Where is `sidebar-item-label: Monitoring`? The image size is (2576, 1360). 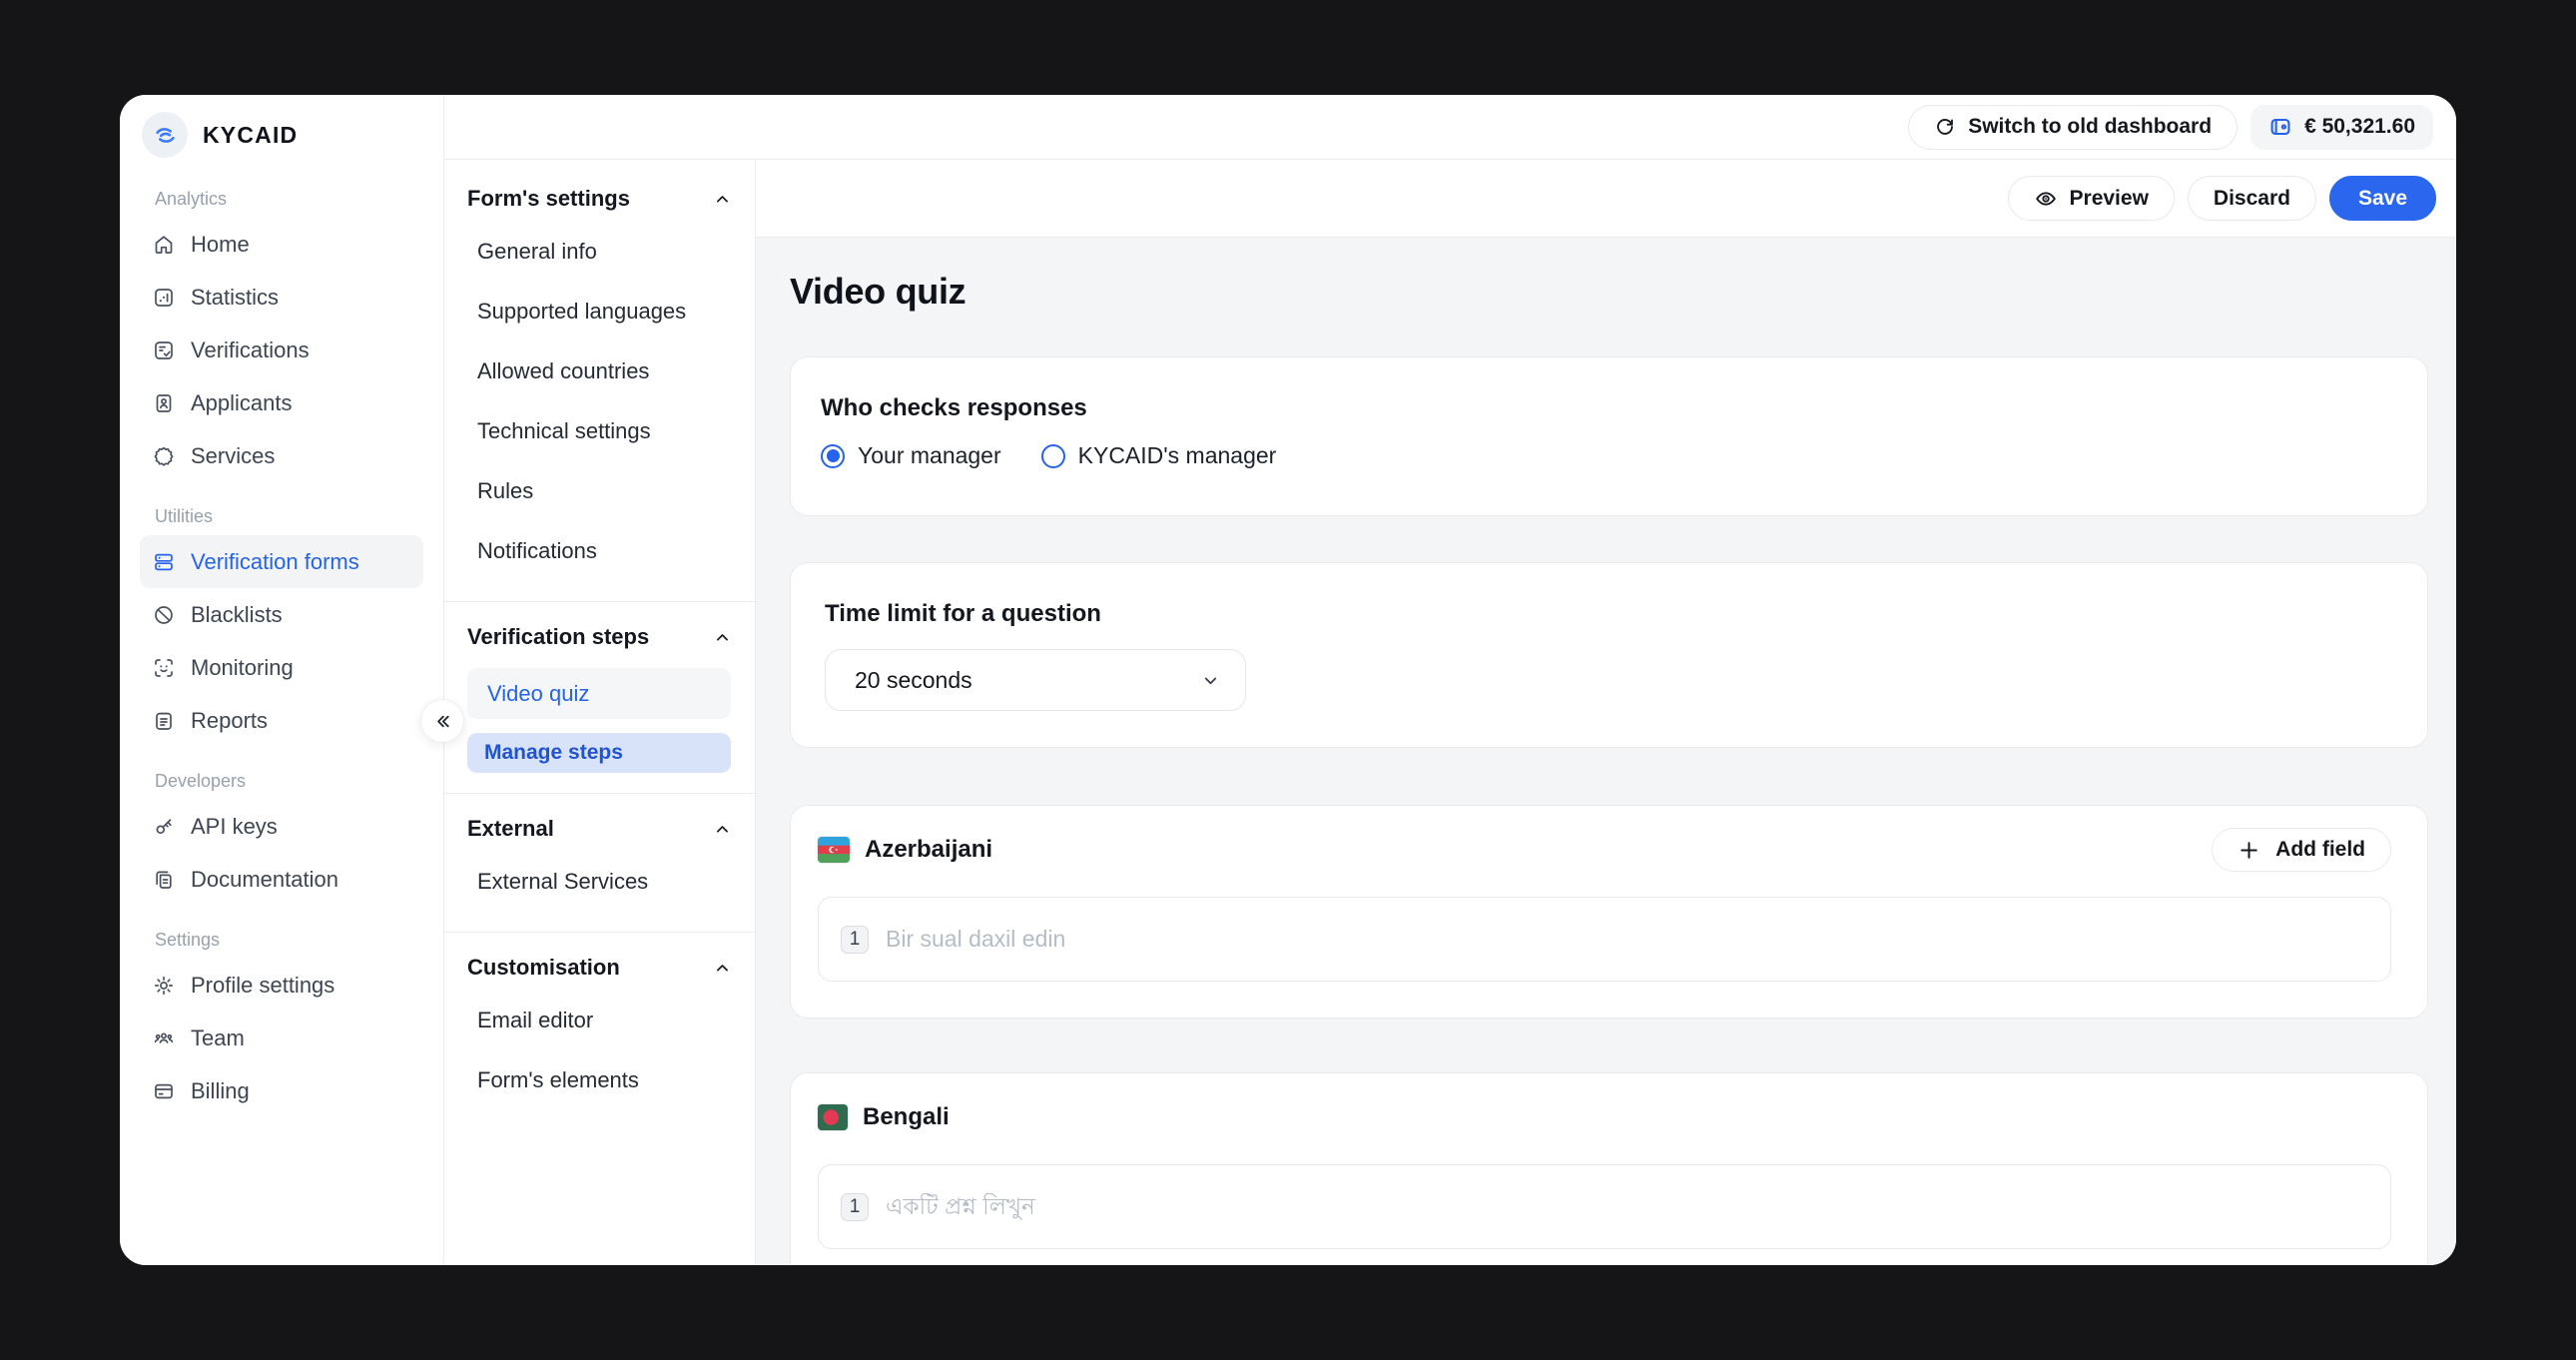 sidebar-item-label: Monitoring is located at coordinates (242, 667).